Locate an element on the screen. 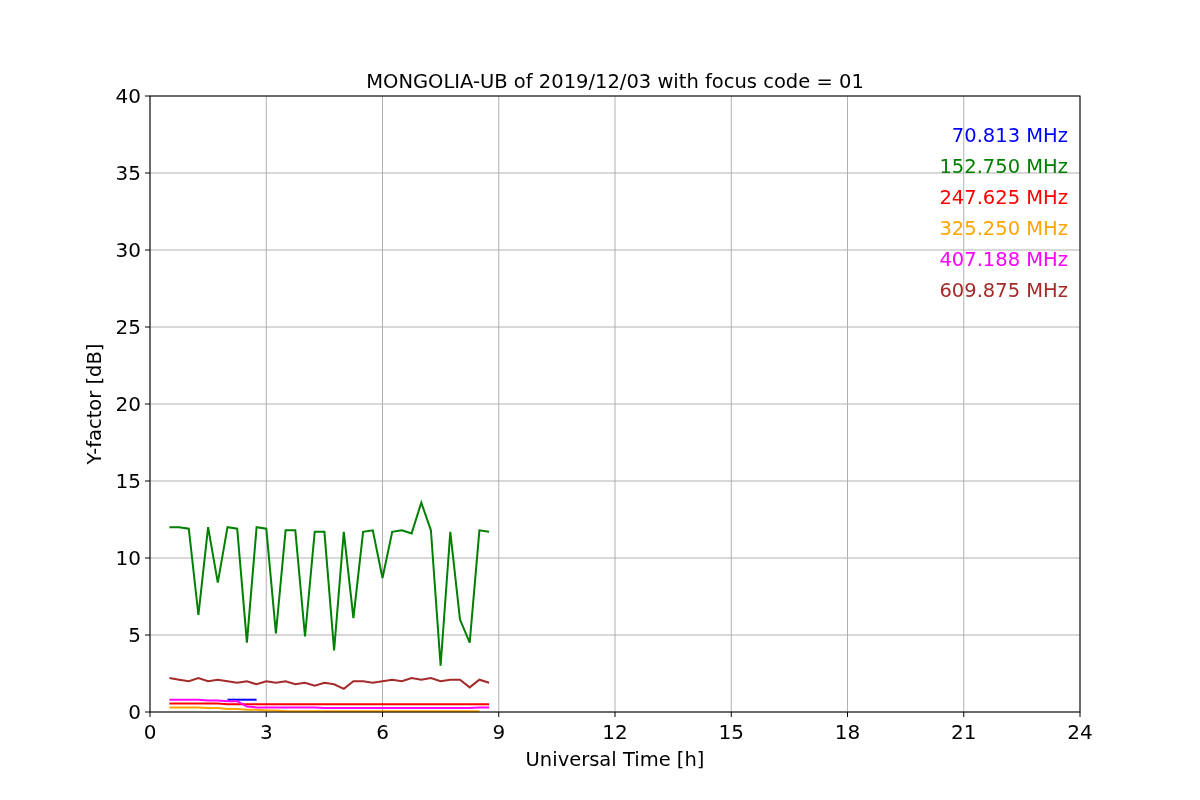  y-tick-label: 30 is located at coordinates (128, 250).